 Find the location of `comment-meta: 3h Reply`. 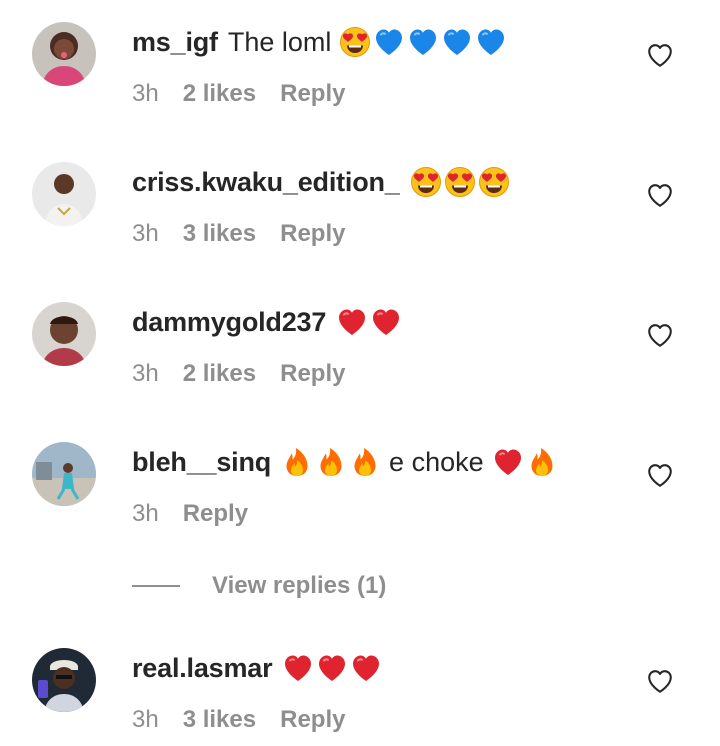

comment-meta: 3h Reply is located at coordinates (190, 514).